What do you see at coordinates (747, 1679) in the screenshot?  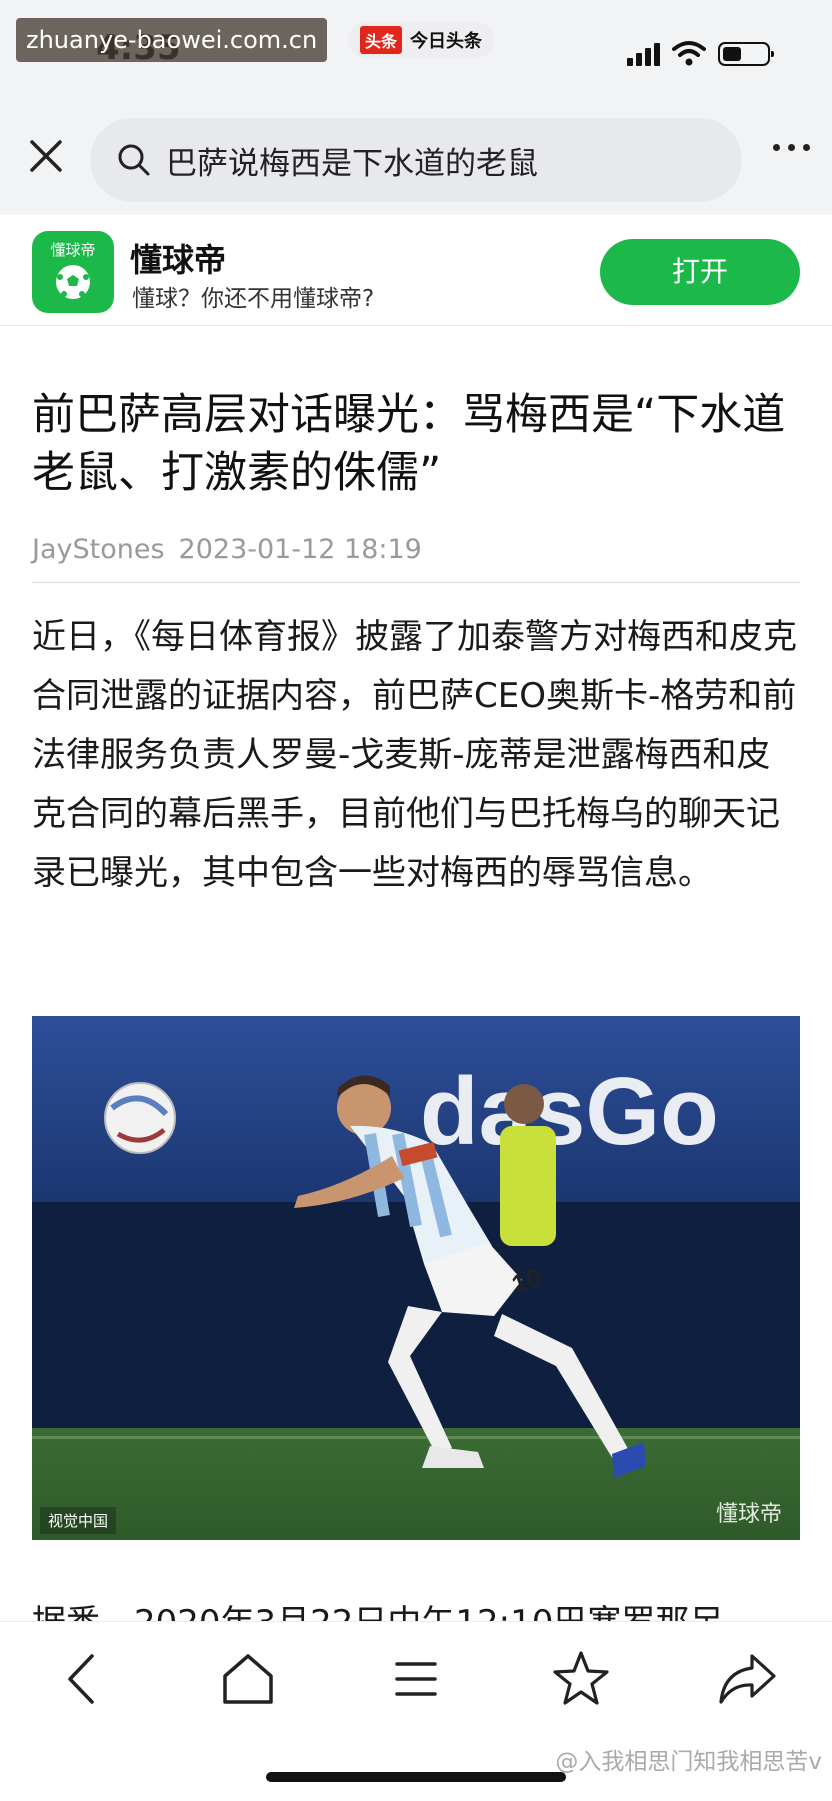 I see `share-icon` at bounding box center [747, 1679].